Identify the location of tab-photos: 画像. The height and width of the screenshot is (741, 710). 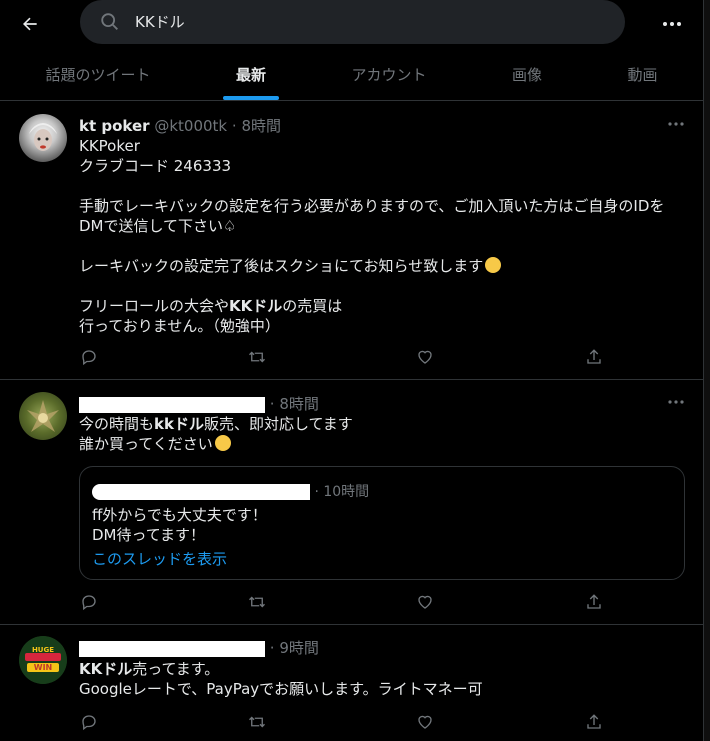
(527, 74).